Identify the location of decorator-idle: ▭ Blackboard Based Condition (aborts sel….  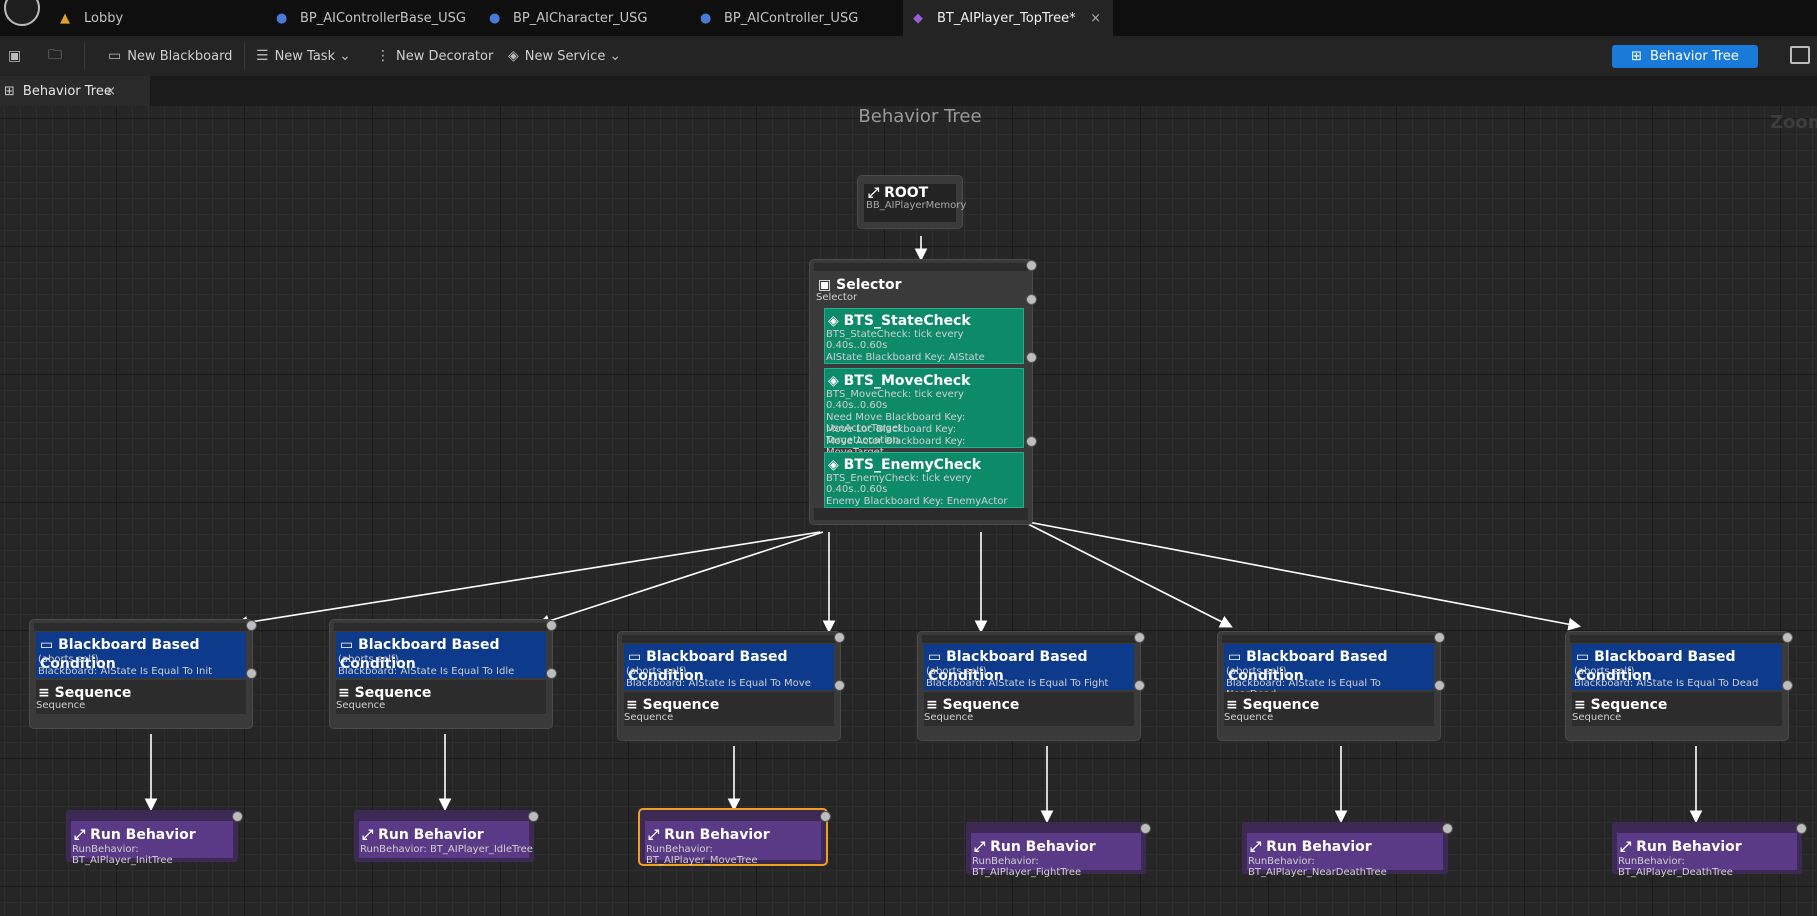
(441, 655).